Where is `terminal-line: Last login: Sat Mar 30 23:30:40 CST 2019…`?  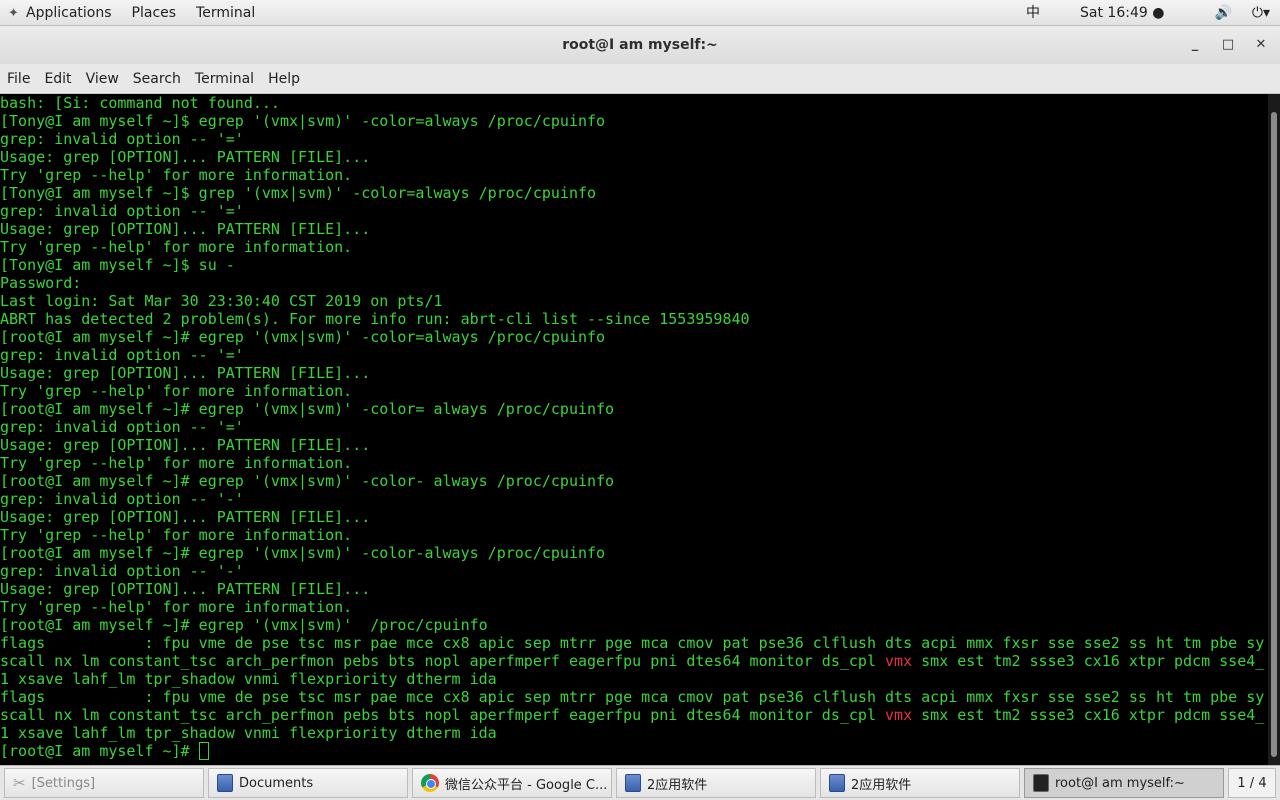 terminal-line: Last login: Sat Mar 30 23:30:40 CST 2019… is located at coordinates (634, 301).